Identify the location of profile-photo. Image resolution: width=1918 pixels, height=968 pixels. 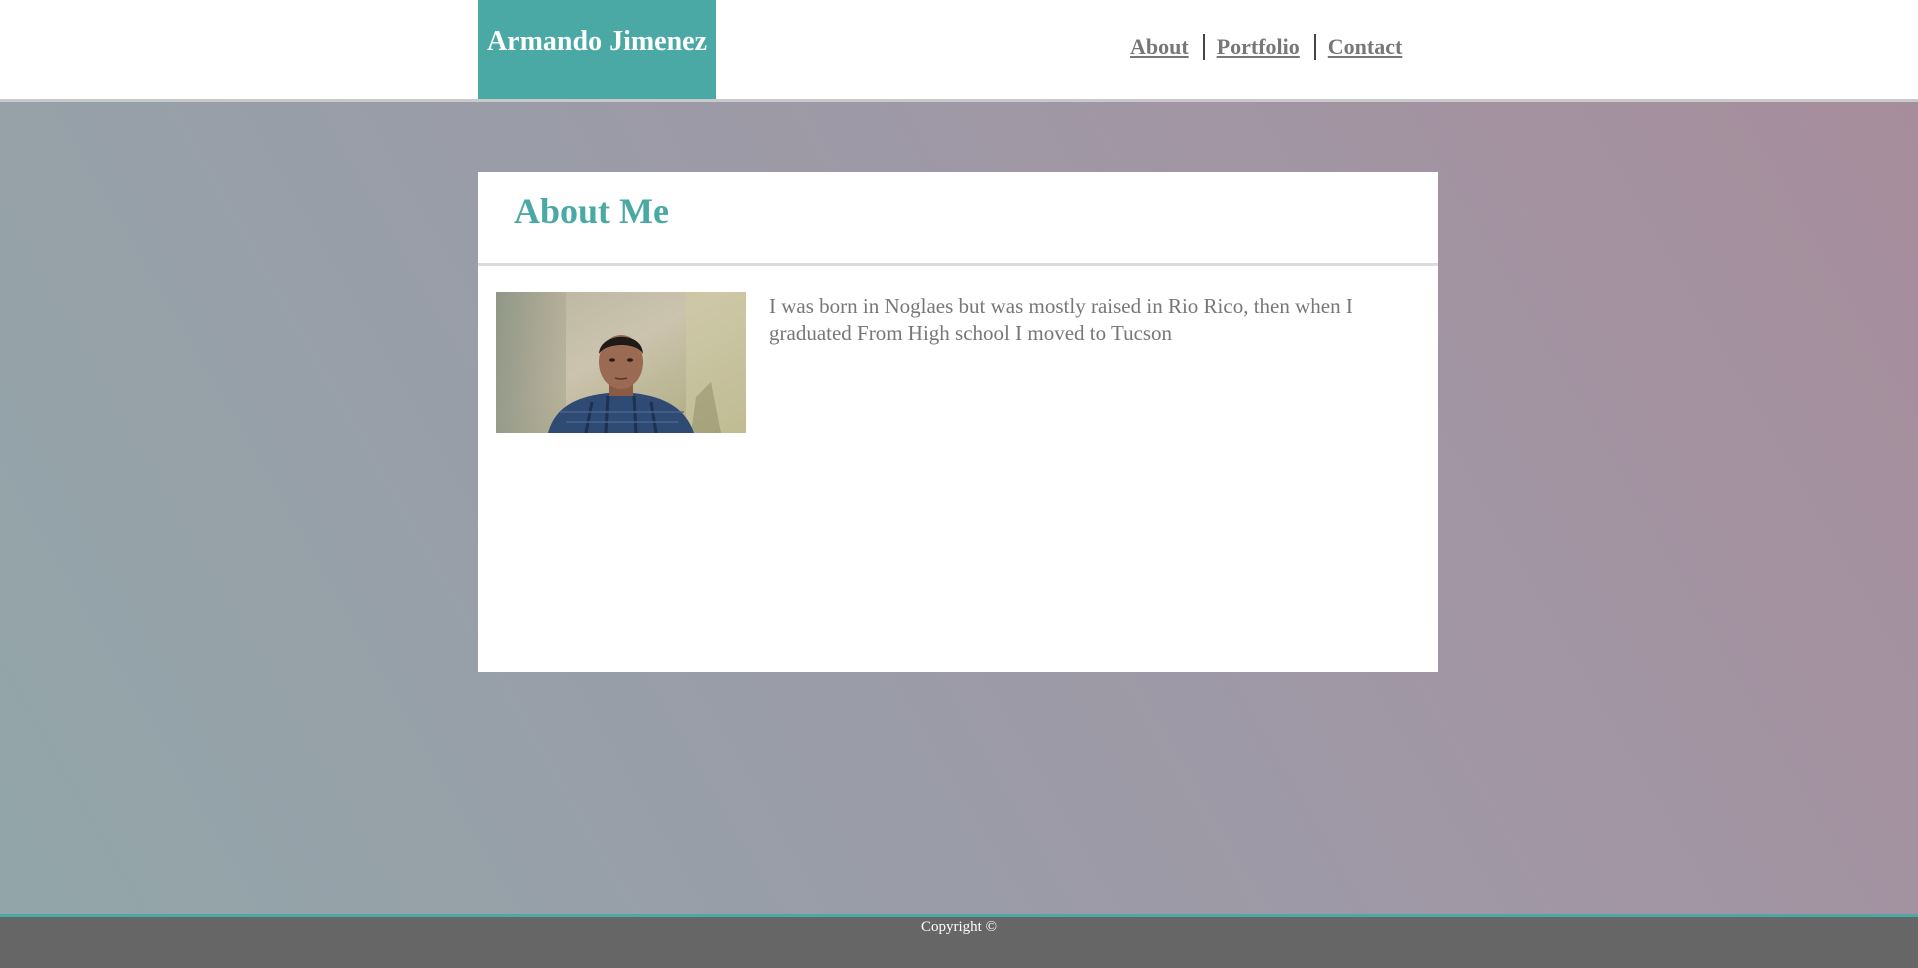
(621, 362).